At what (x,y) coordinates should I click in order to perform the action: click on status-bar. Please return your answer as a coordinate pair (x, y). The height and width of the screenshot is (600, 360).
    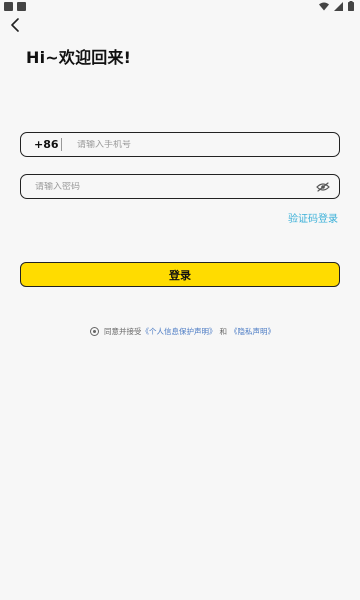
    Looking at the image, I should click on (180, 7).